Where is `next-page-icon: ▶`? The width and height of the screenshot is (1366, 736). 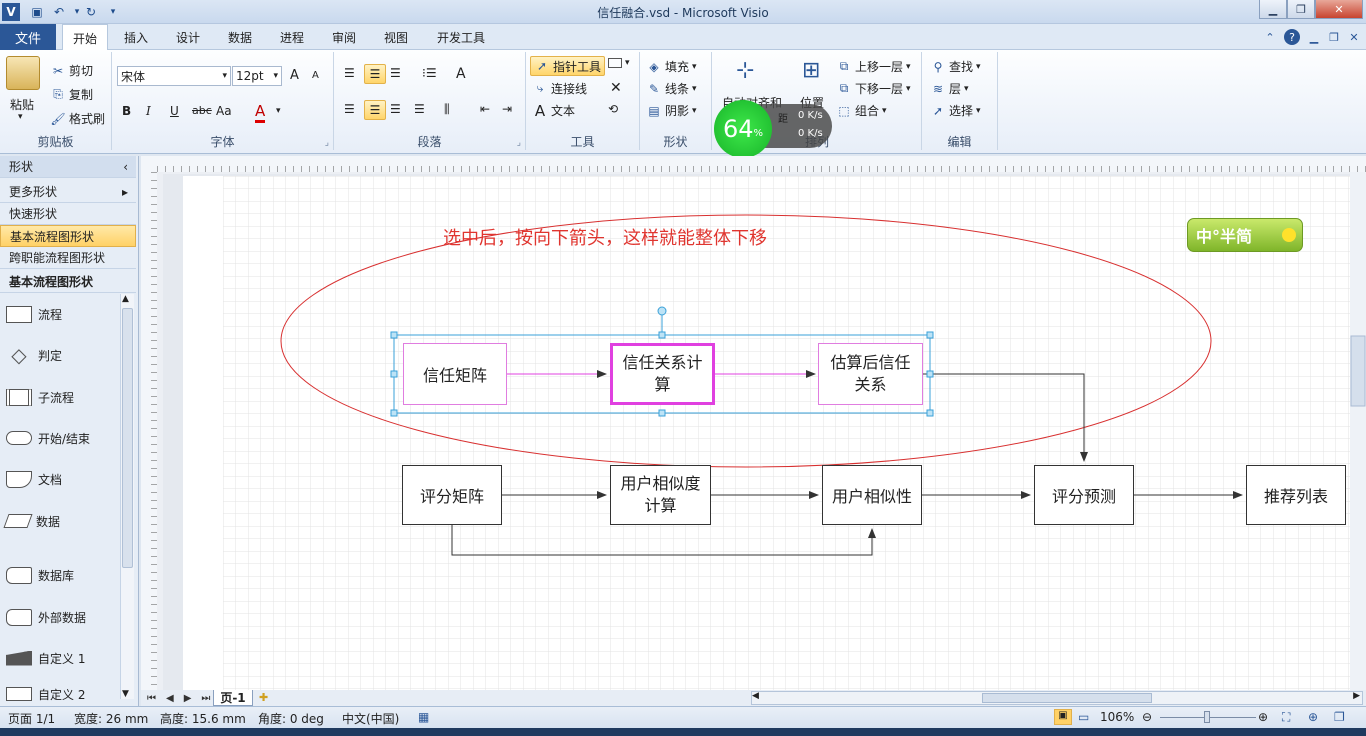 next-page-icon: ▶ is located at coordinates (188, 698).